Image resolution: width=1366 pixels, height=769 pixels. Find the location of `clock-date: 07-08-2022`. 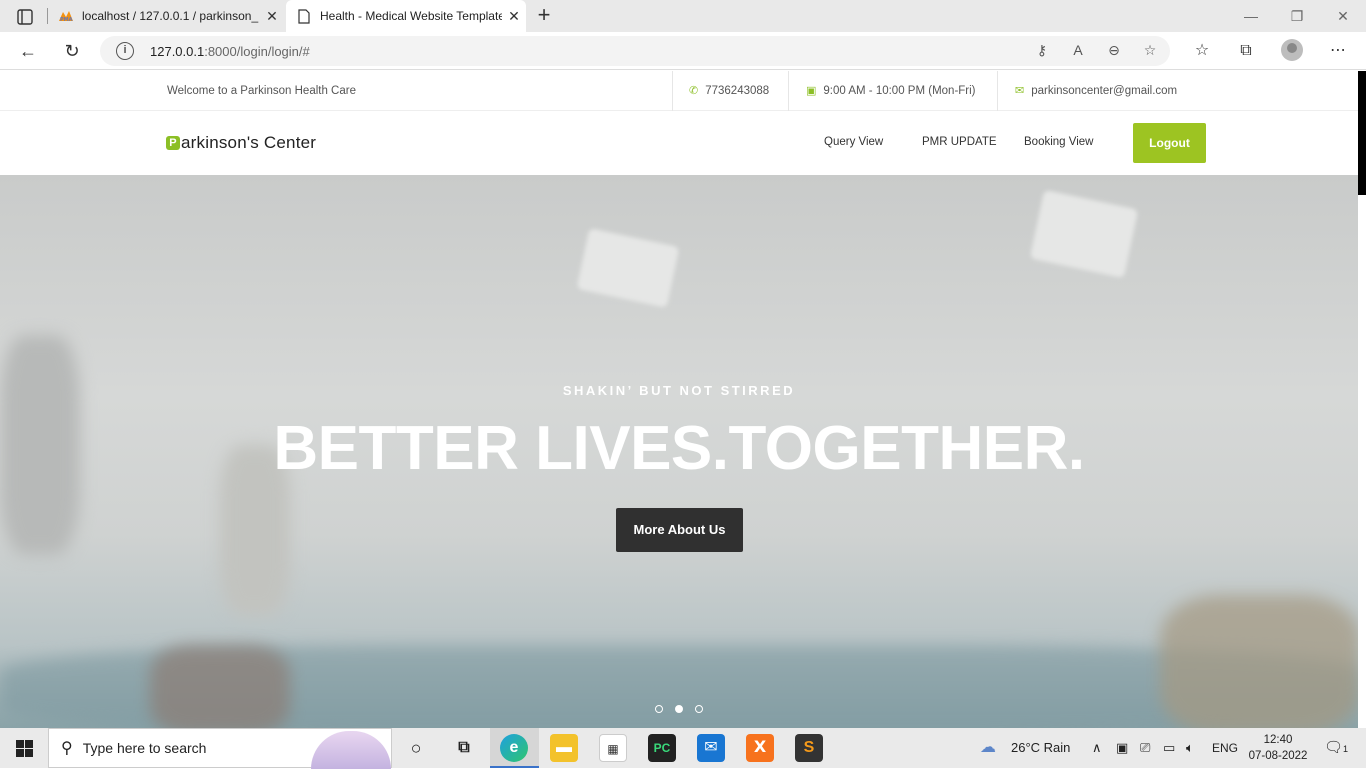

clock-date: 07-08-2022 is located at coordinates (1278, 756).